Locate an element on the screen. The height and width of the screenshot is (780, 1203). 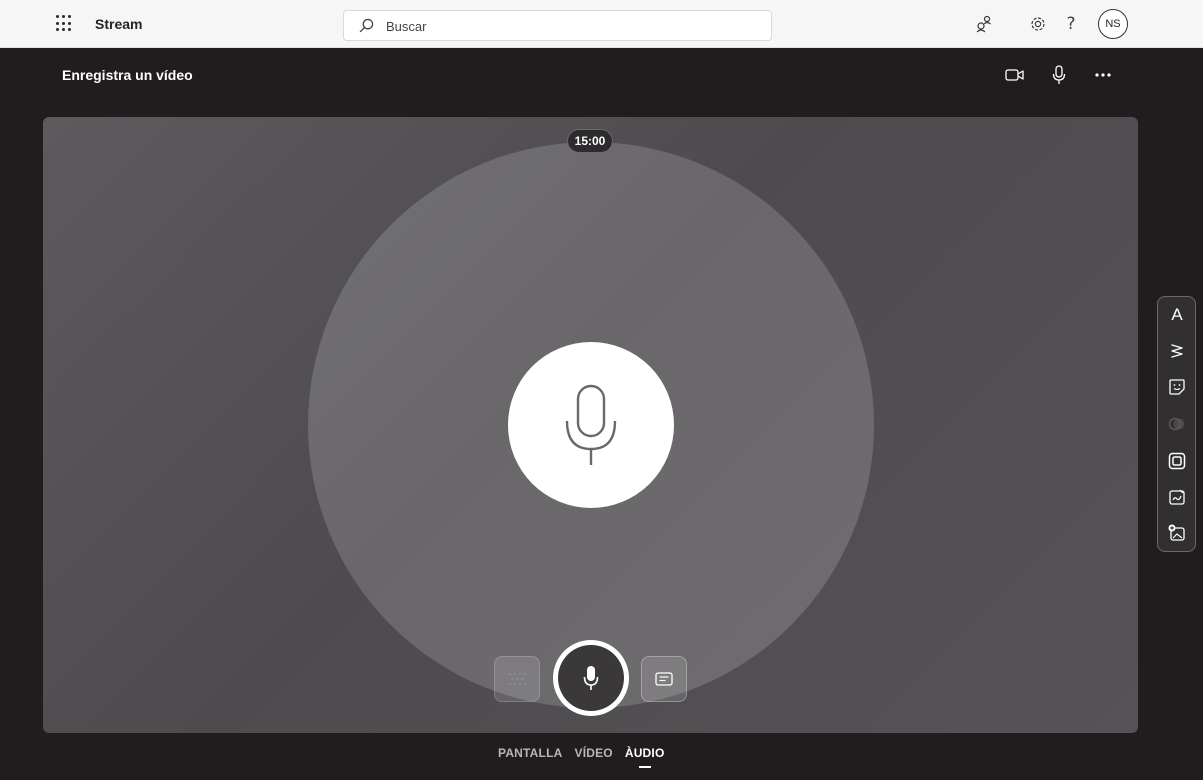
page-title: Enregistra un vídeo is located at coordinates (127, 75).